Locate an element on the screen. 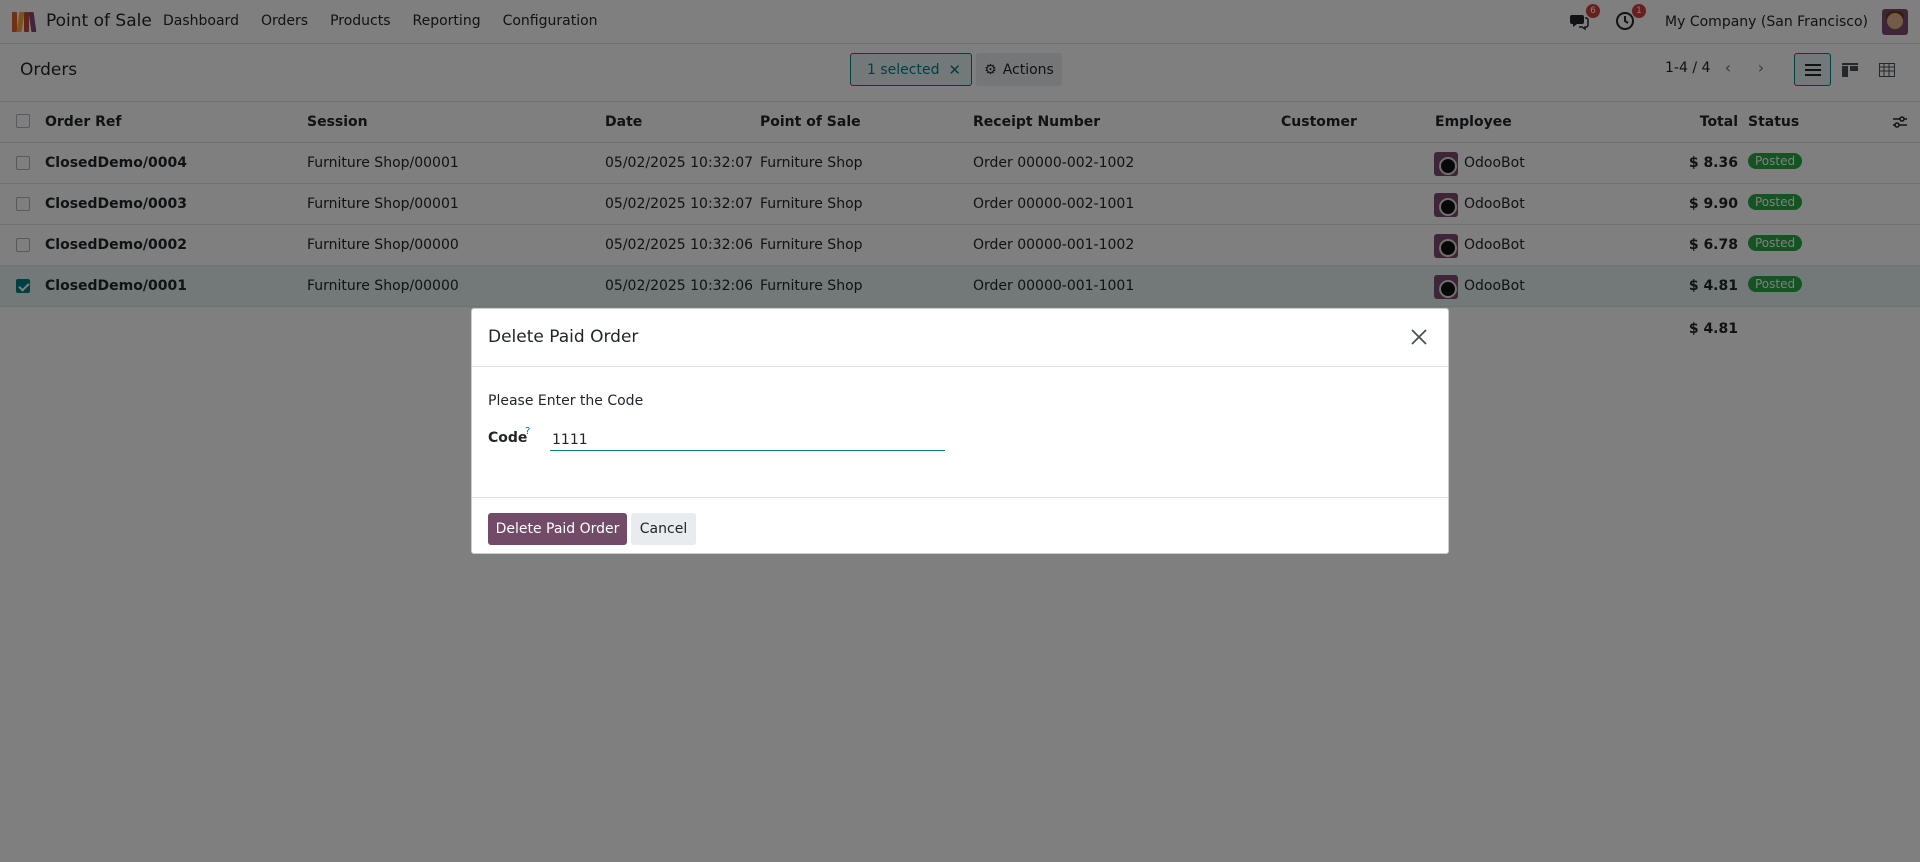  dialog-footer: Delete Paid Order Cancel is located at coordinates (960, 526).